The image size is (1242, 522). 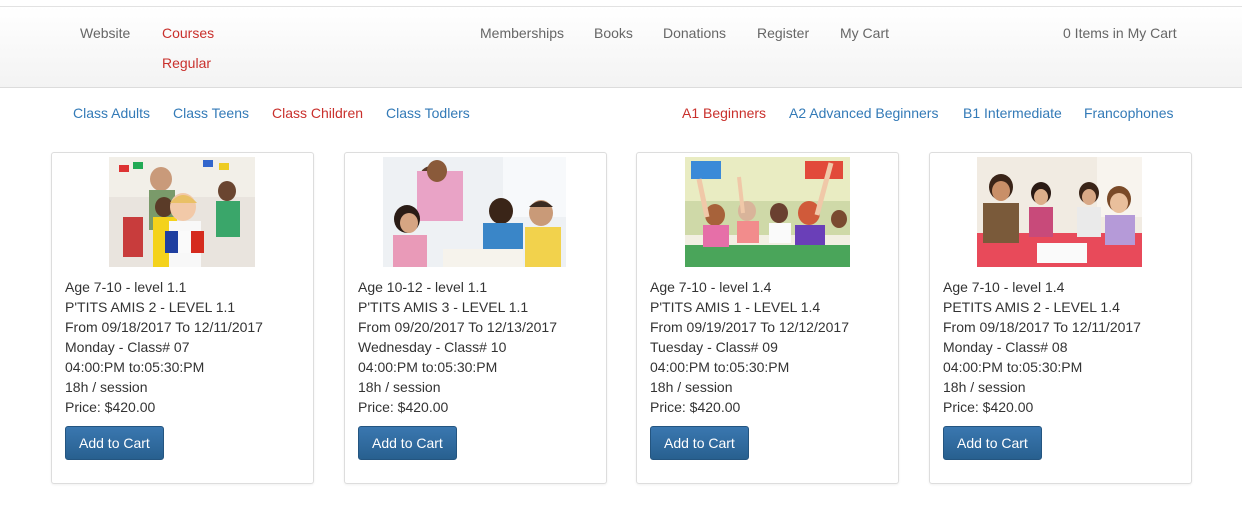 I want to click on cart-count-link: 0 Items in My Cart, so click(x=1120, y=33).